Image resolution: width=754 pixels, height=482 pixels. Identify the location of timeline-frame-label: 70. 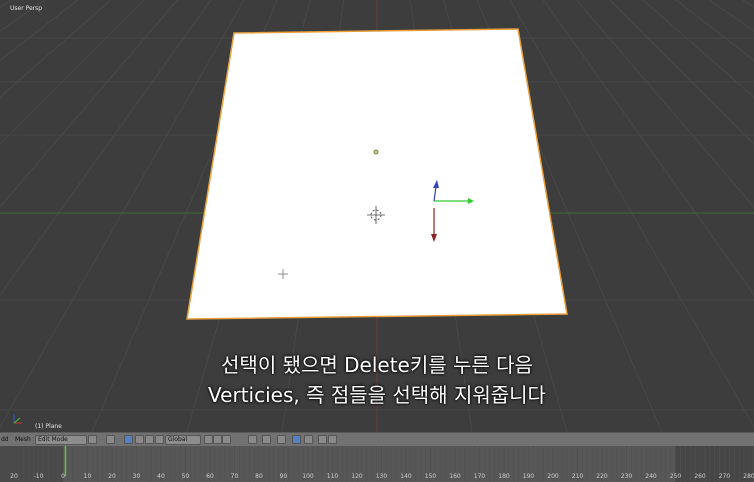
(234, 476).